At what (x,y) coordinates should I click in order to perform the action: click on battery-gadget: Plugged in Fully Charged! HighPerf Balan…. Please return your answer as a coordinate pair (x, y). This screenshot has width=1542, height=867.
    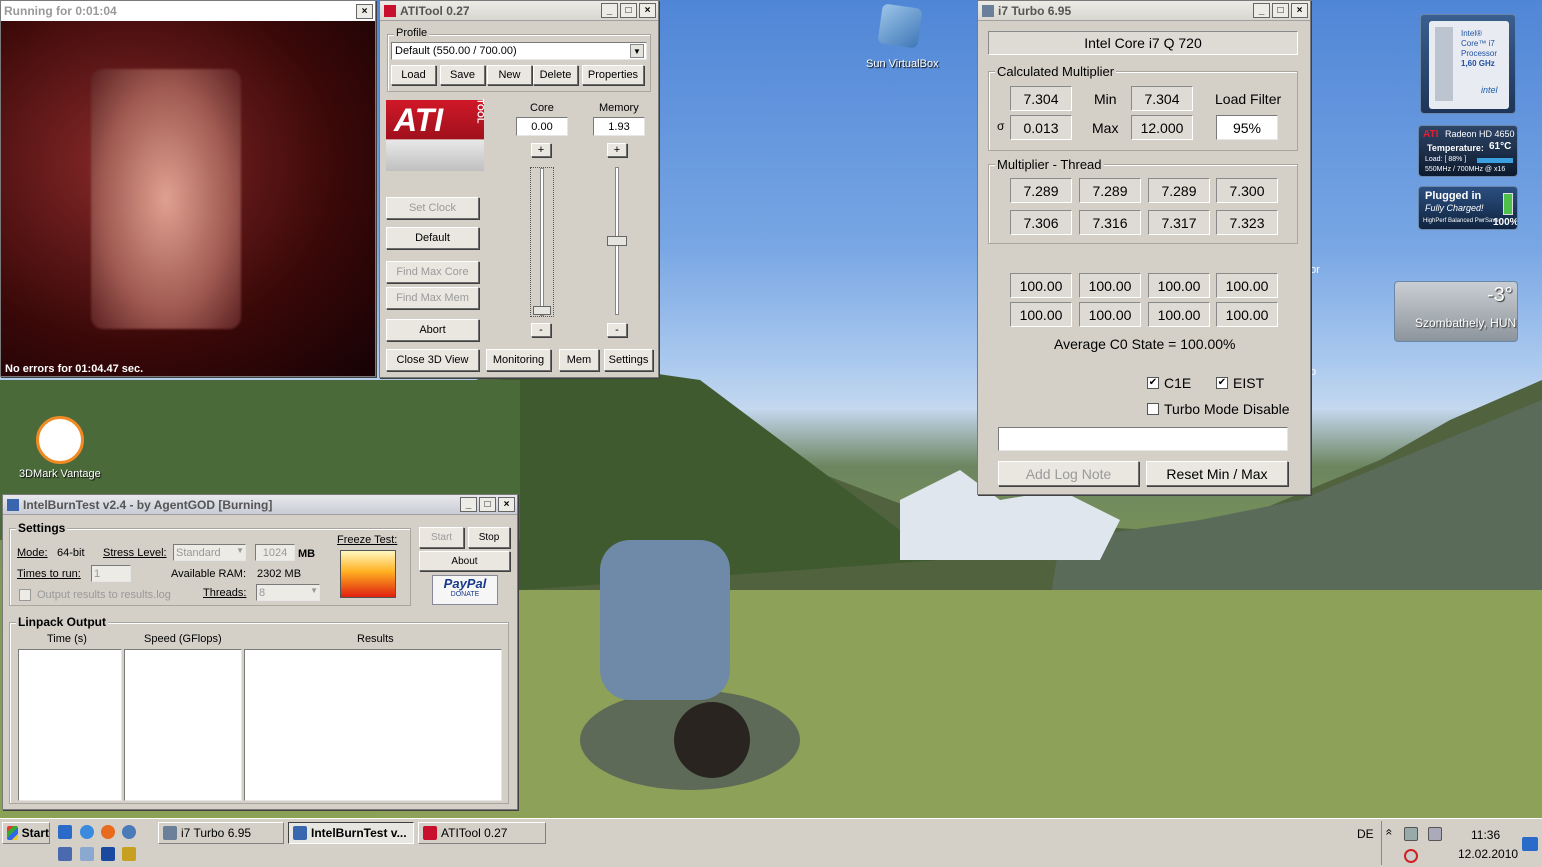
    Looking at the image, I should click on (1468, 208).